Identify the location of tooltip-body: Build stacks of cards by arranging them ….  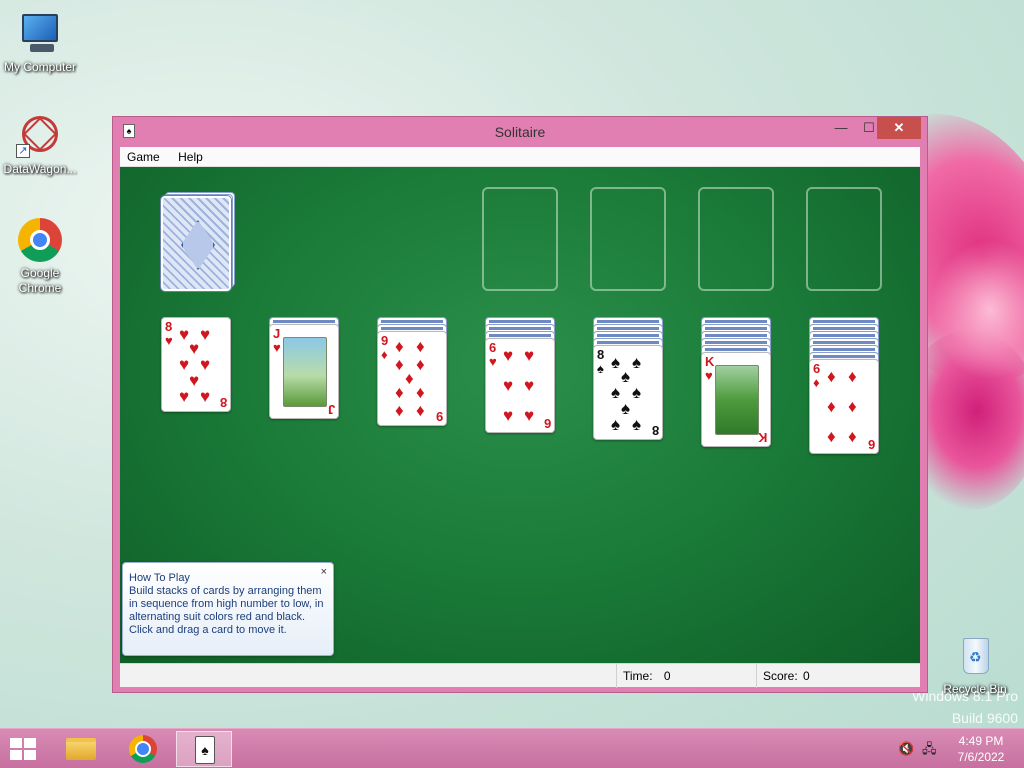
(226, 610).